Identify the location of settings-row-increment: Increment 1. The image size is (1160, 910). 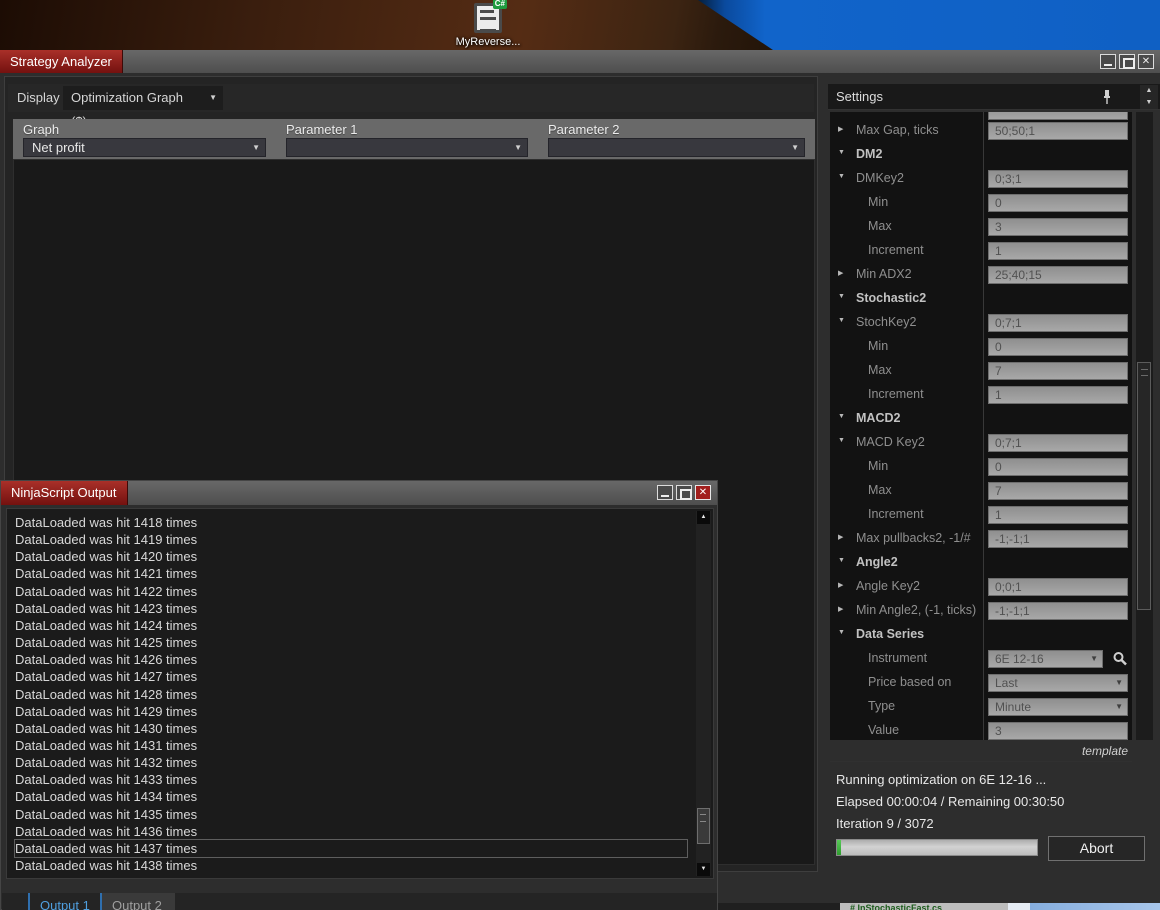
(981, 516).